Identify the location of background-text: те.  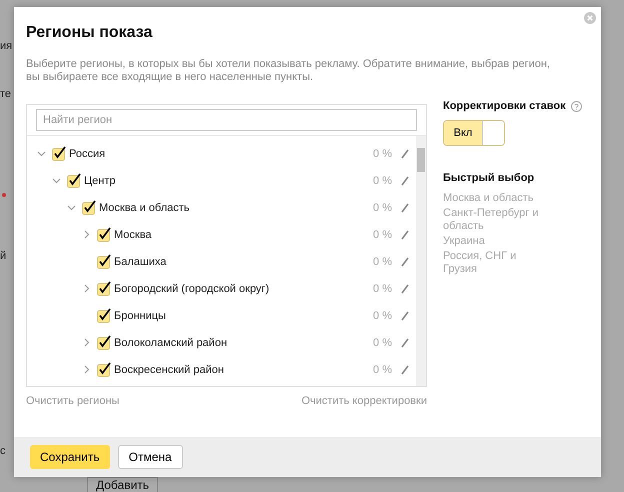
(6, 94).